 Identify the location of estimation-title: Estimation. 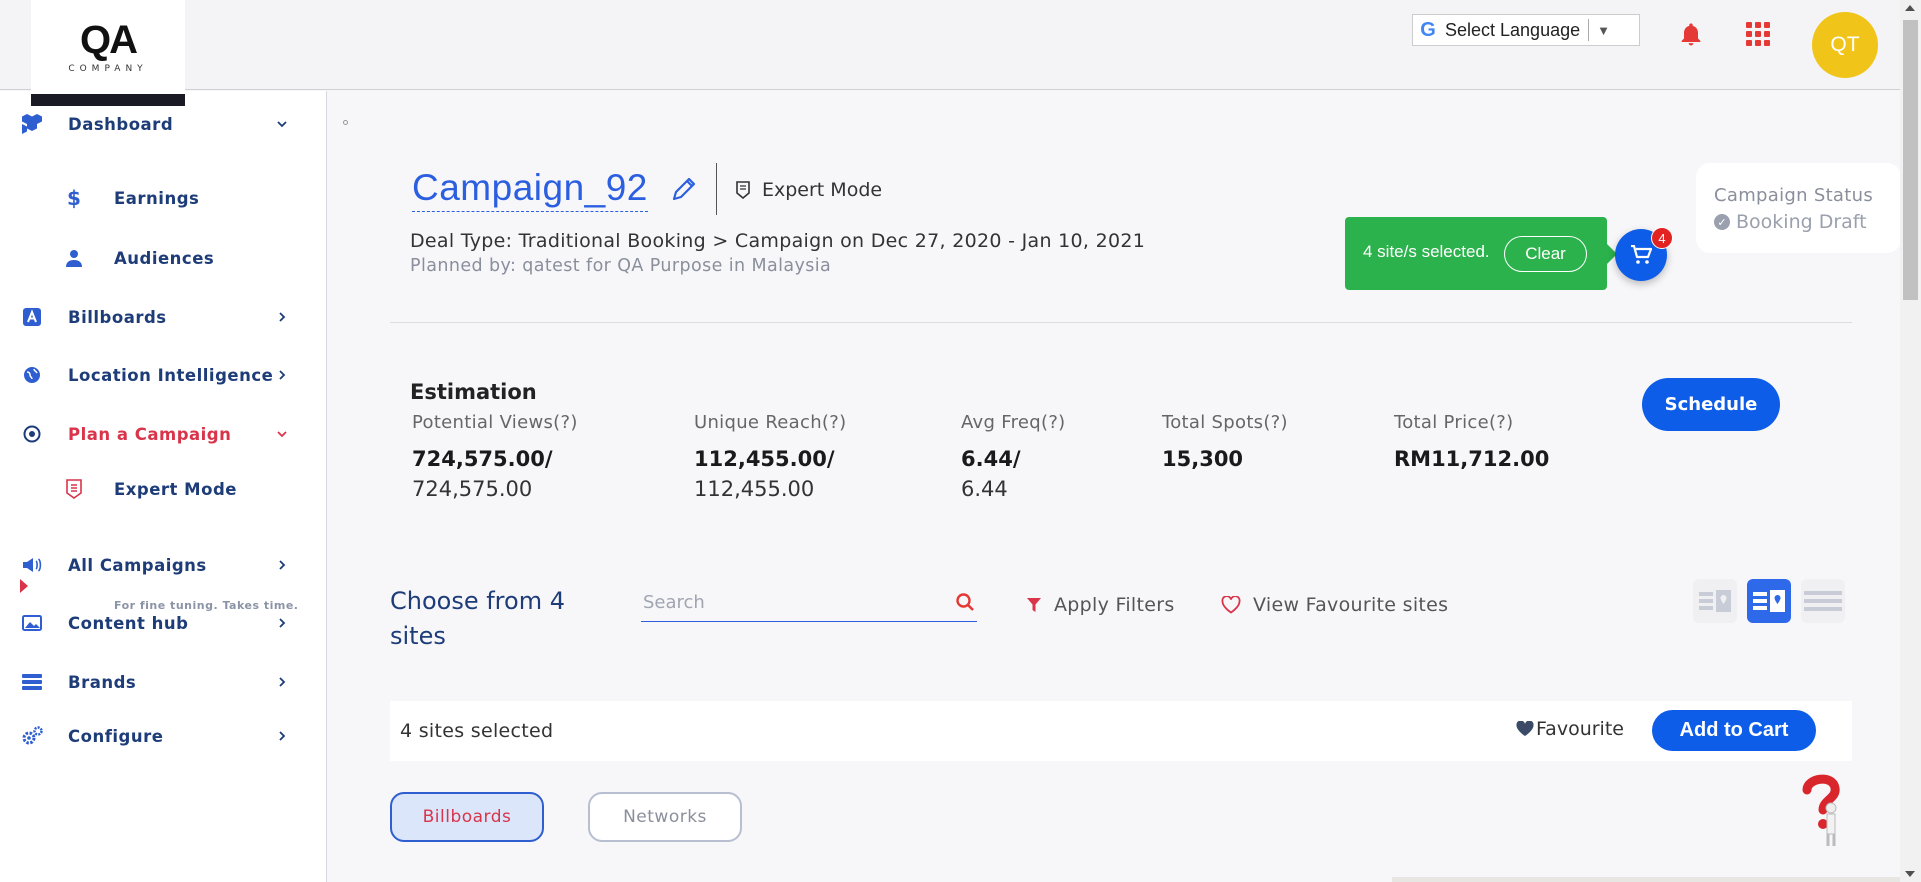
(473, 392).